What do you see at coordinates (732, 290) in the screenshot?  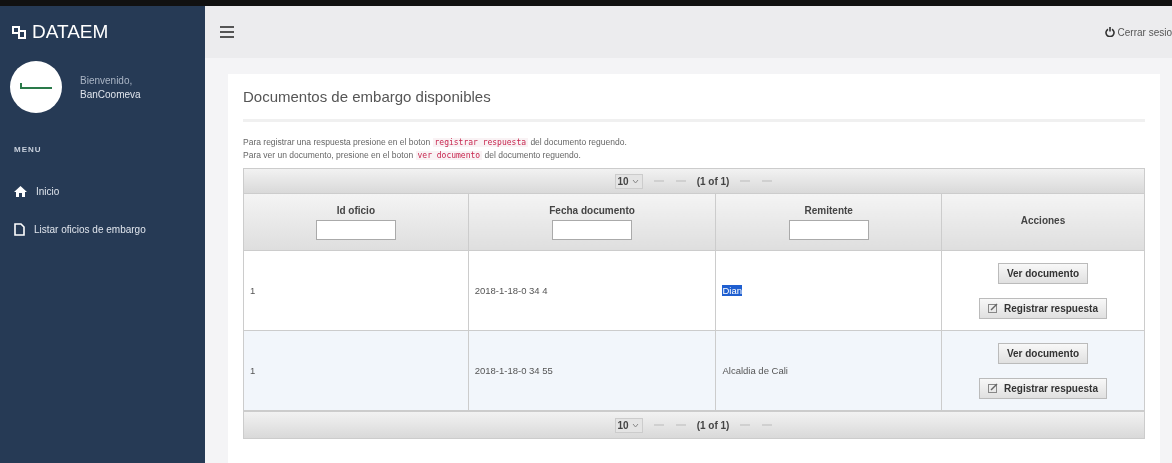 I see `sender-text: Dian` at bounding box center [732, 290].